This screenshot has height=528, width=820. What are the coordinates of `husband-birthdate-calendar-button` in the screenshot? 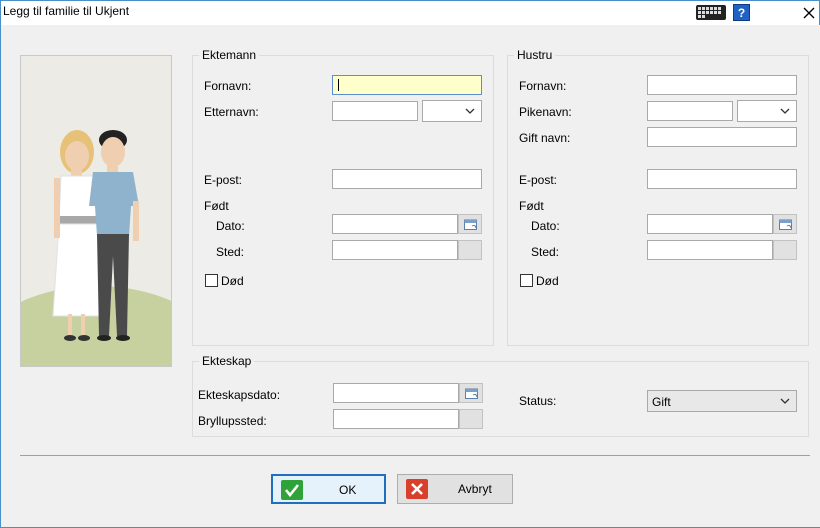 It's located at (470, 224).